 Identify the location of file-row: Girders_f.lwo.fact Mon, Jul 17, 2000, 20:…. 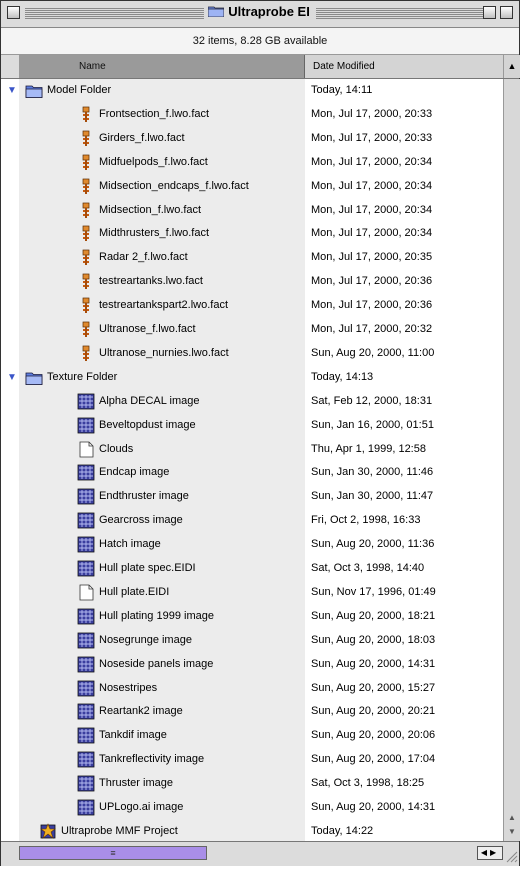
(252, 138).